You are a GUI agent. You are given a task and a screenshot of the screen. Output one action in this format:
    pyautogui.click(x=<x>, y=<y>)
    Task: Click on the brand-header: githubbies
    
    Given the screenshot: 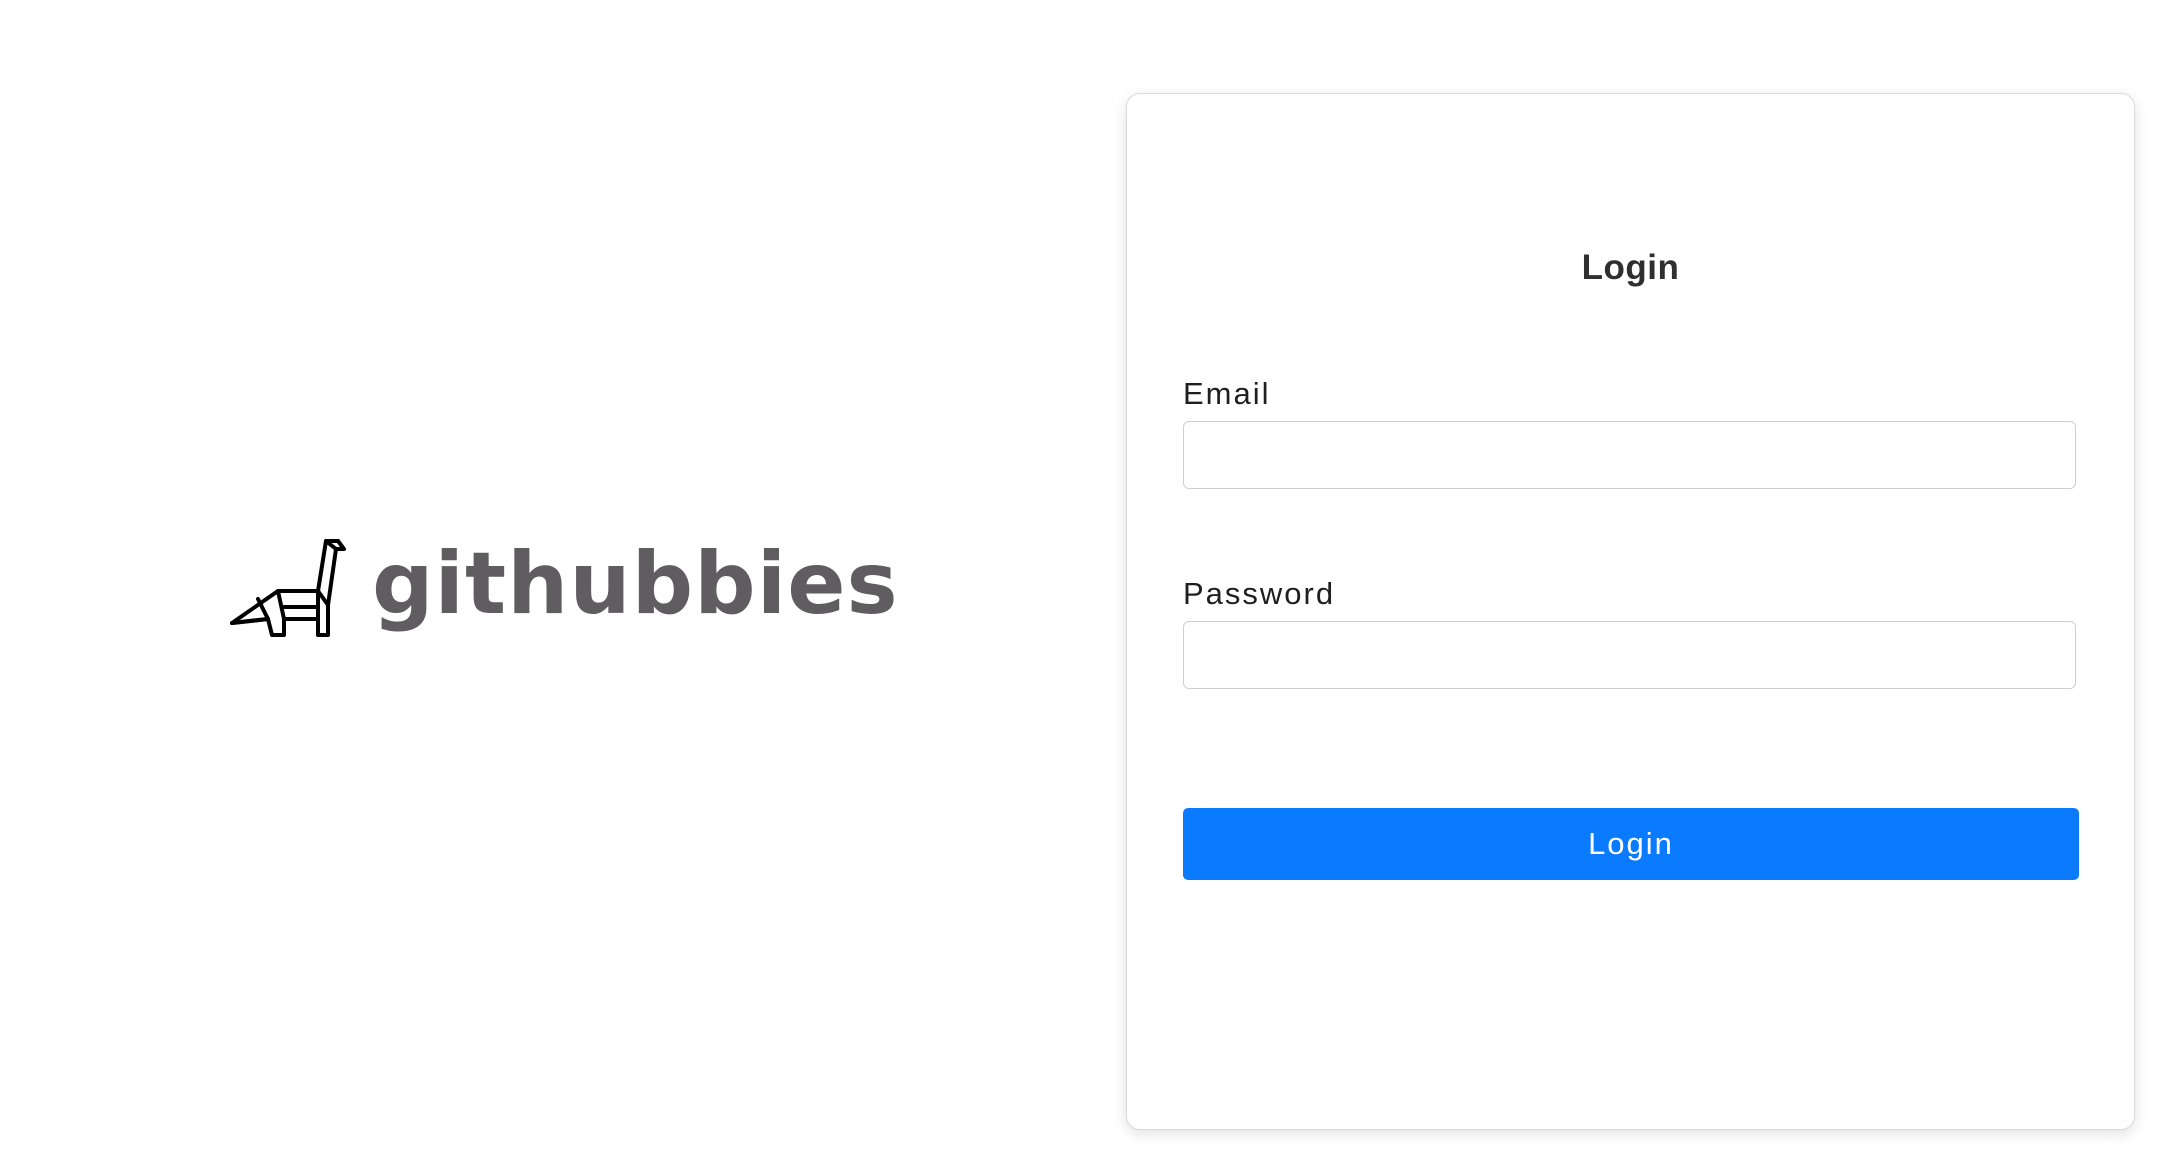 What is the action you would take?
    pyautogui.click(x=564, y=590)
    